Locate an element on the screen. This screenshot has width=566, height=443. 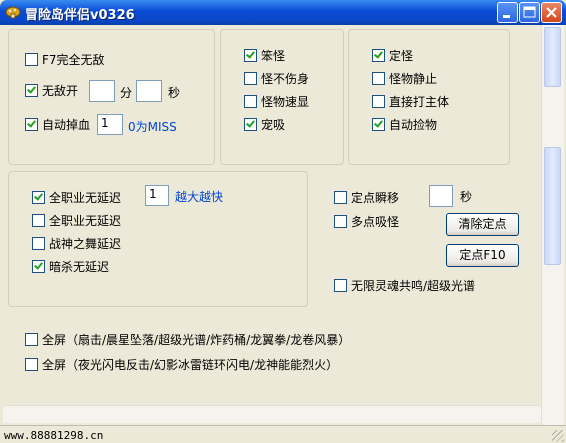
minutes-unit-label: 分 is located at coordinates (126, 93).